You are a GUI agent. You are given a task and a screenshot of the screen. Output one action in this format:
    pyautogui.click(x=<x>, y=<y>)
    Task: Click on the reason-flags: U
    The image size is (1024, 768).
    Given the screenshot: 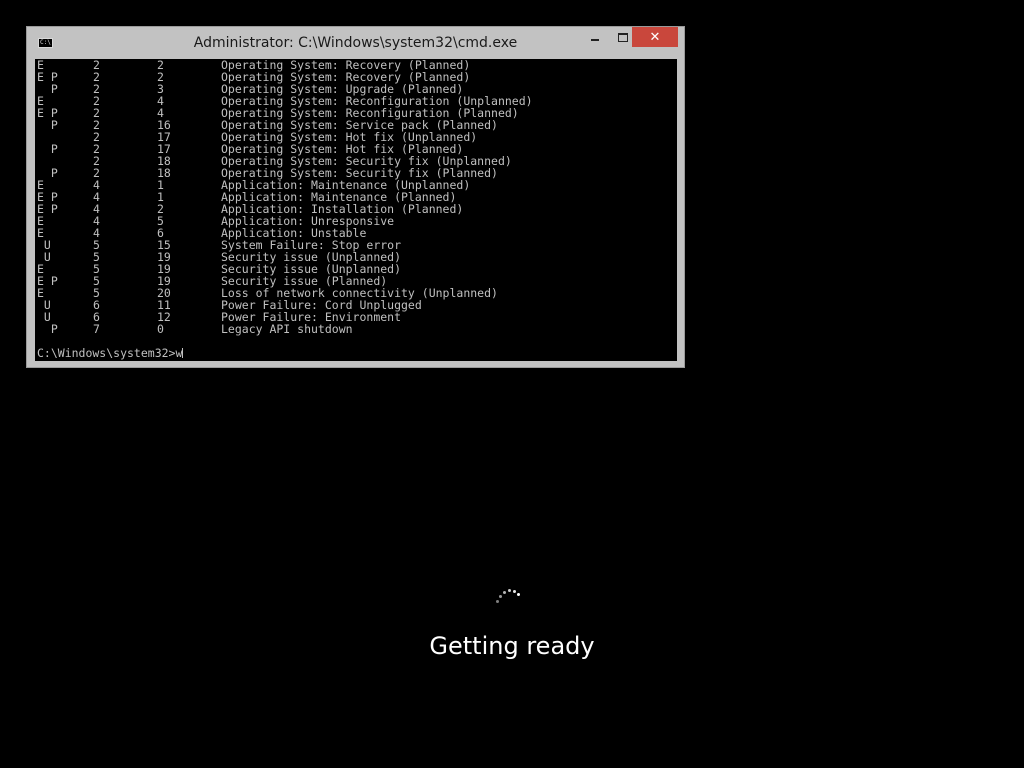 What is the action you would take?
    pyautogui.click(x=44, y=257)
    